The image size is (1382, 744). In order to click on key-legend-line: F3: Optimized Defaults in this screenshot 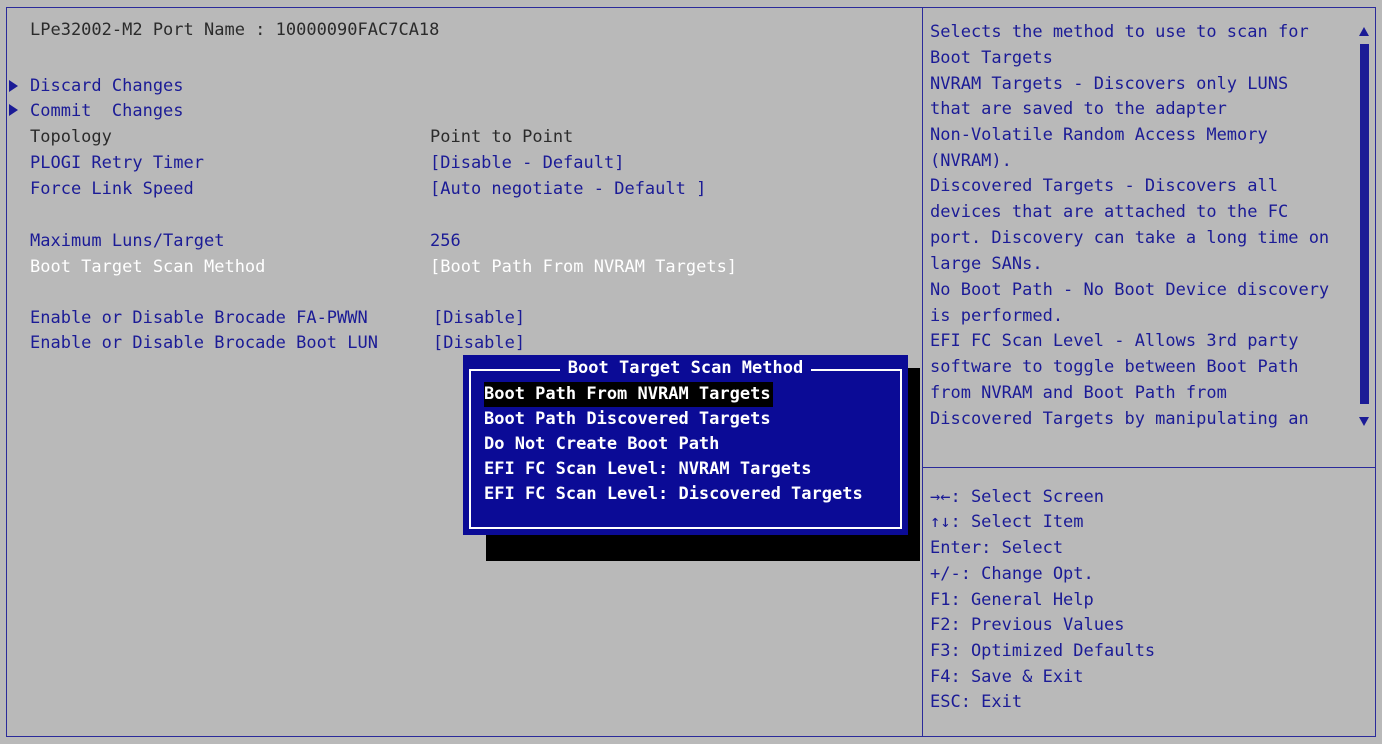, I will do `click(1043, 651)`.